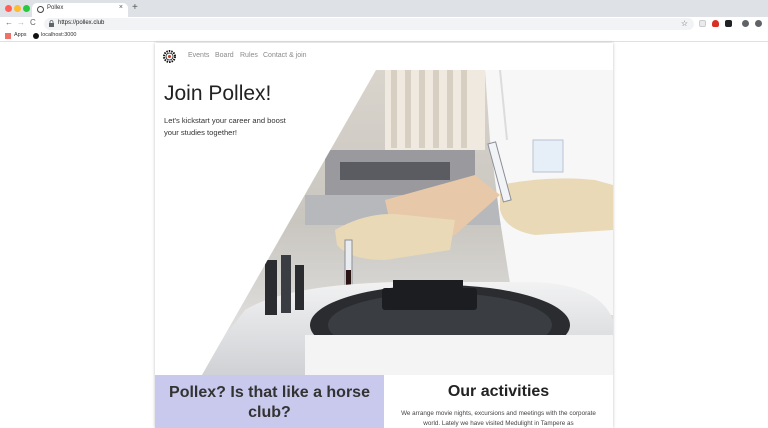  Describe the element at coordinates (745, 23) in the screenshot. I see `profile-avatar-icon` at that location.